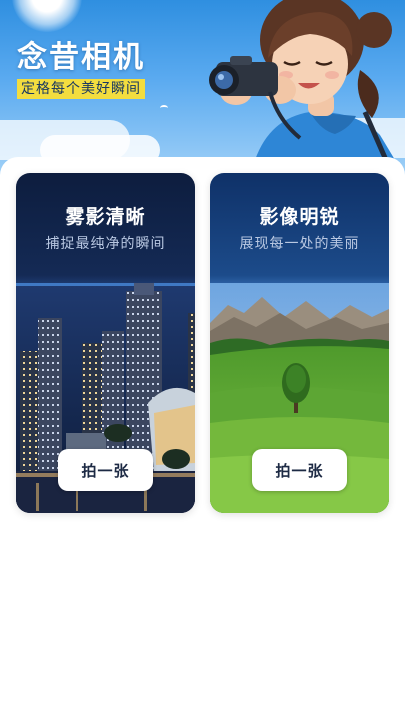  Describe the element at coordinates (299, 244) in the screenshot. I see `card-subtitle: 展现每一处的美丽` at that location.